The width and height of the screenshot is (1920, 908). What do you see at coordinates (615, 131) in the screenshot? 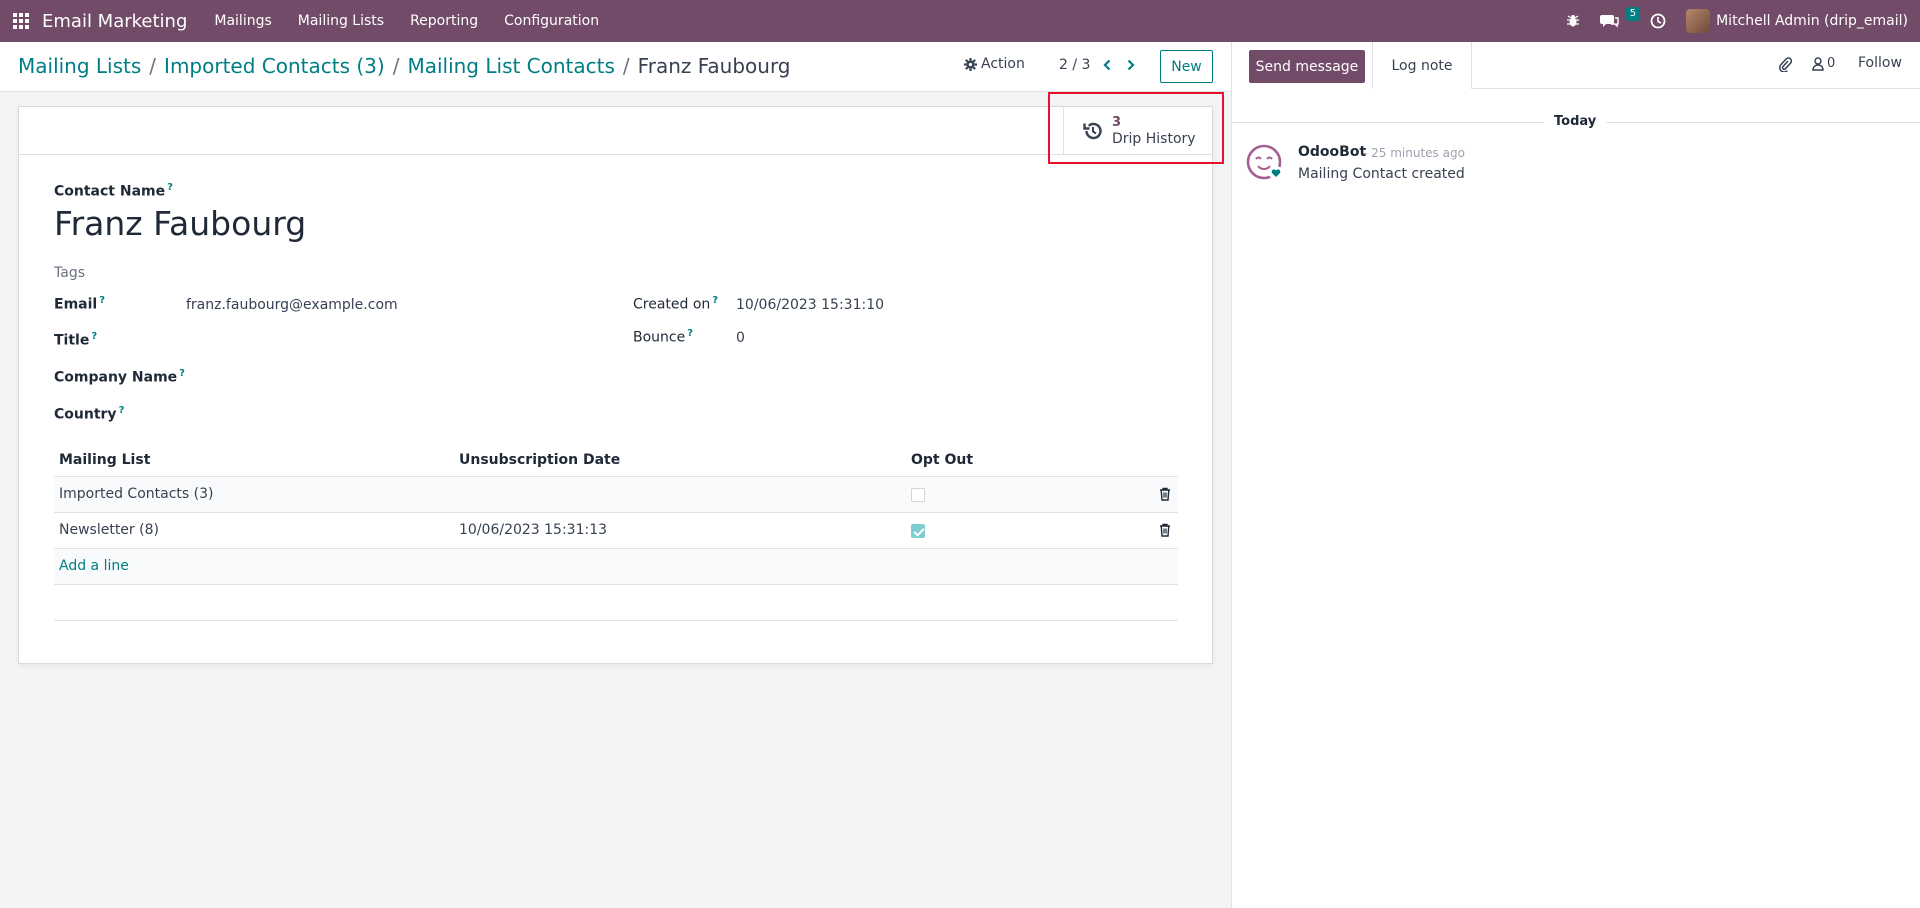
I see `smart-button-box: 3 Drip History` at bounding box center [615, 131].